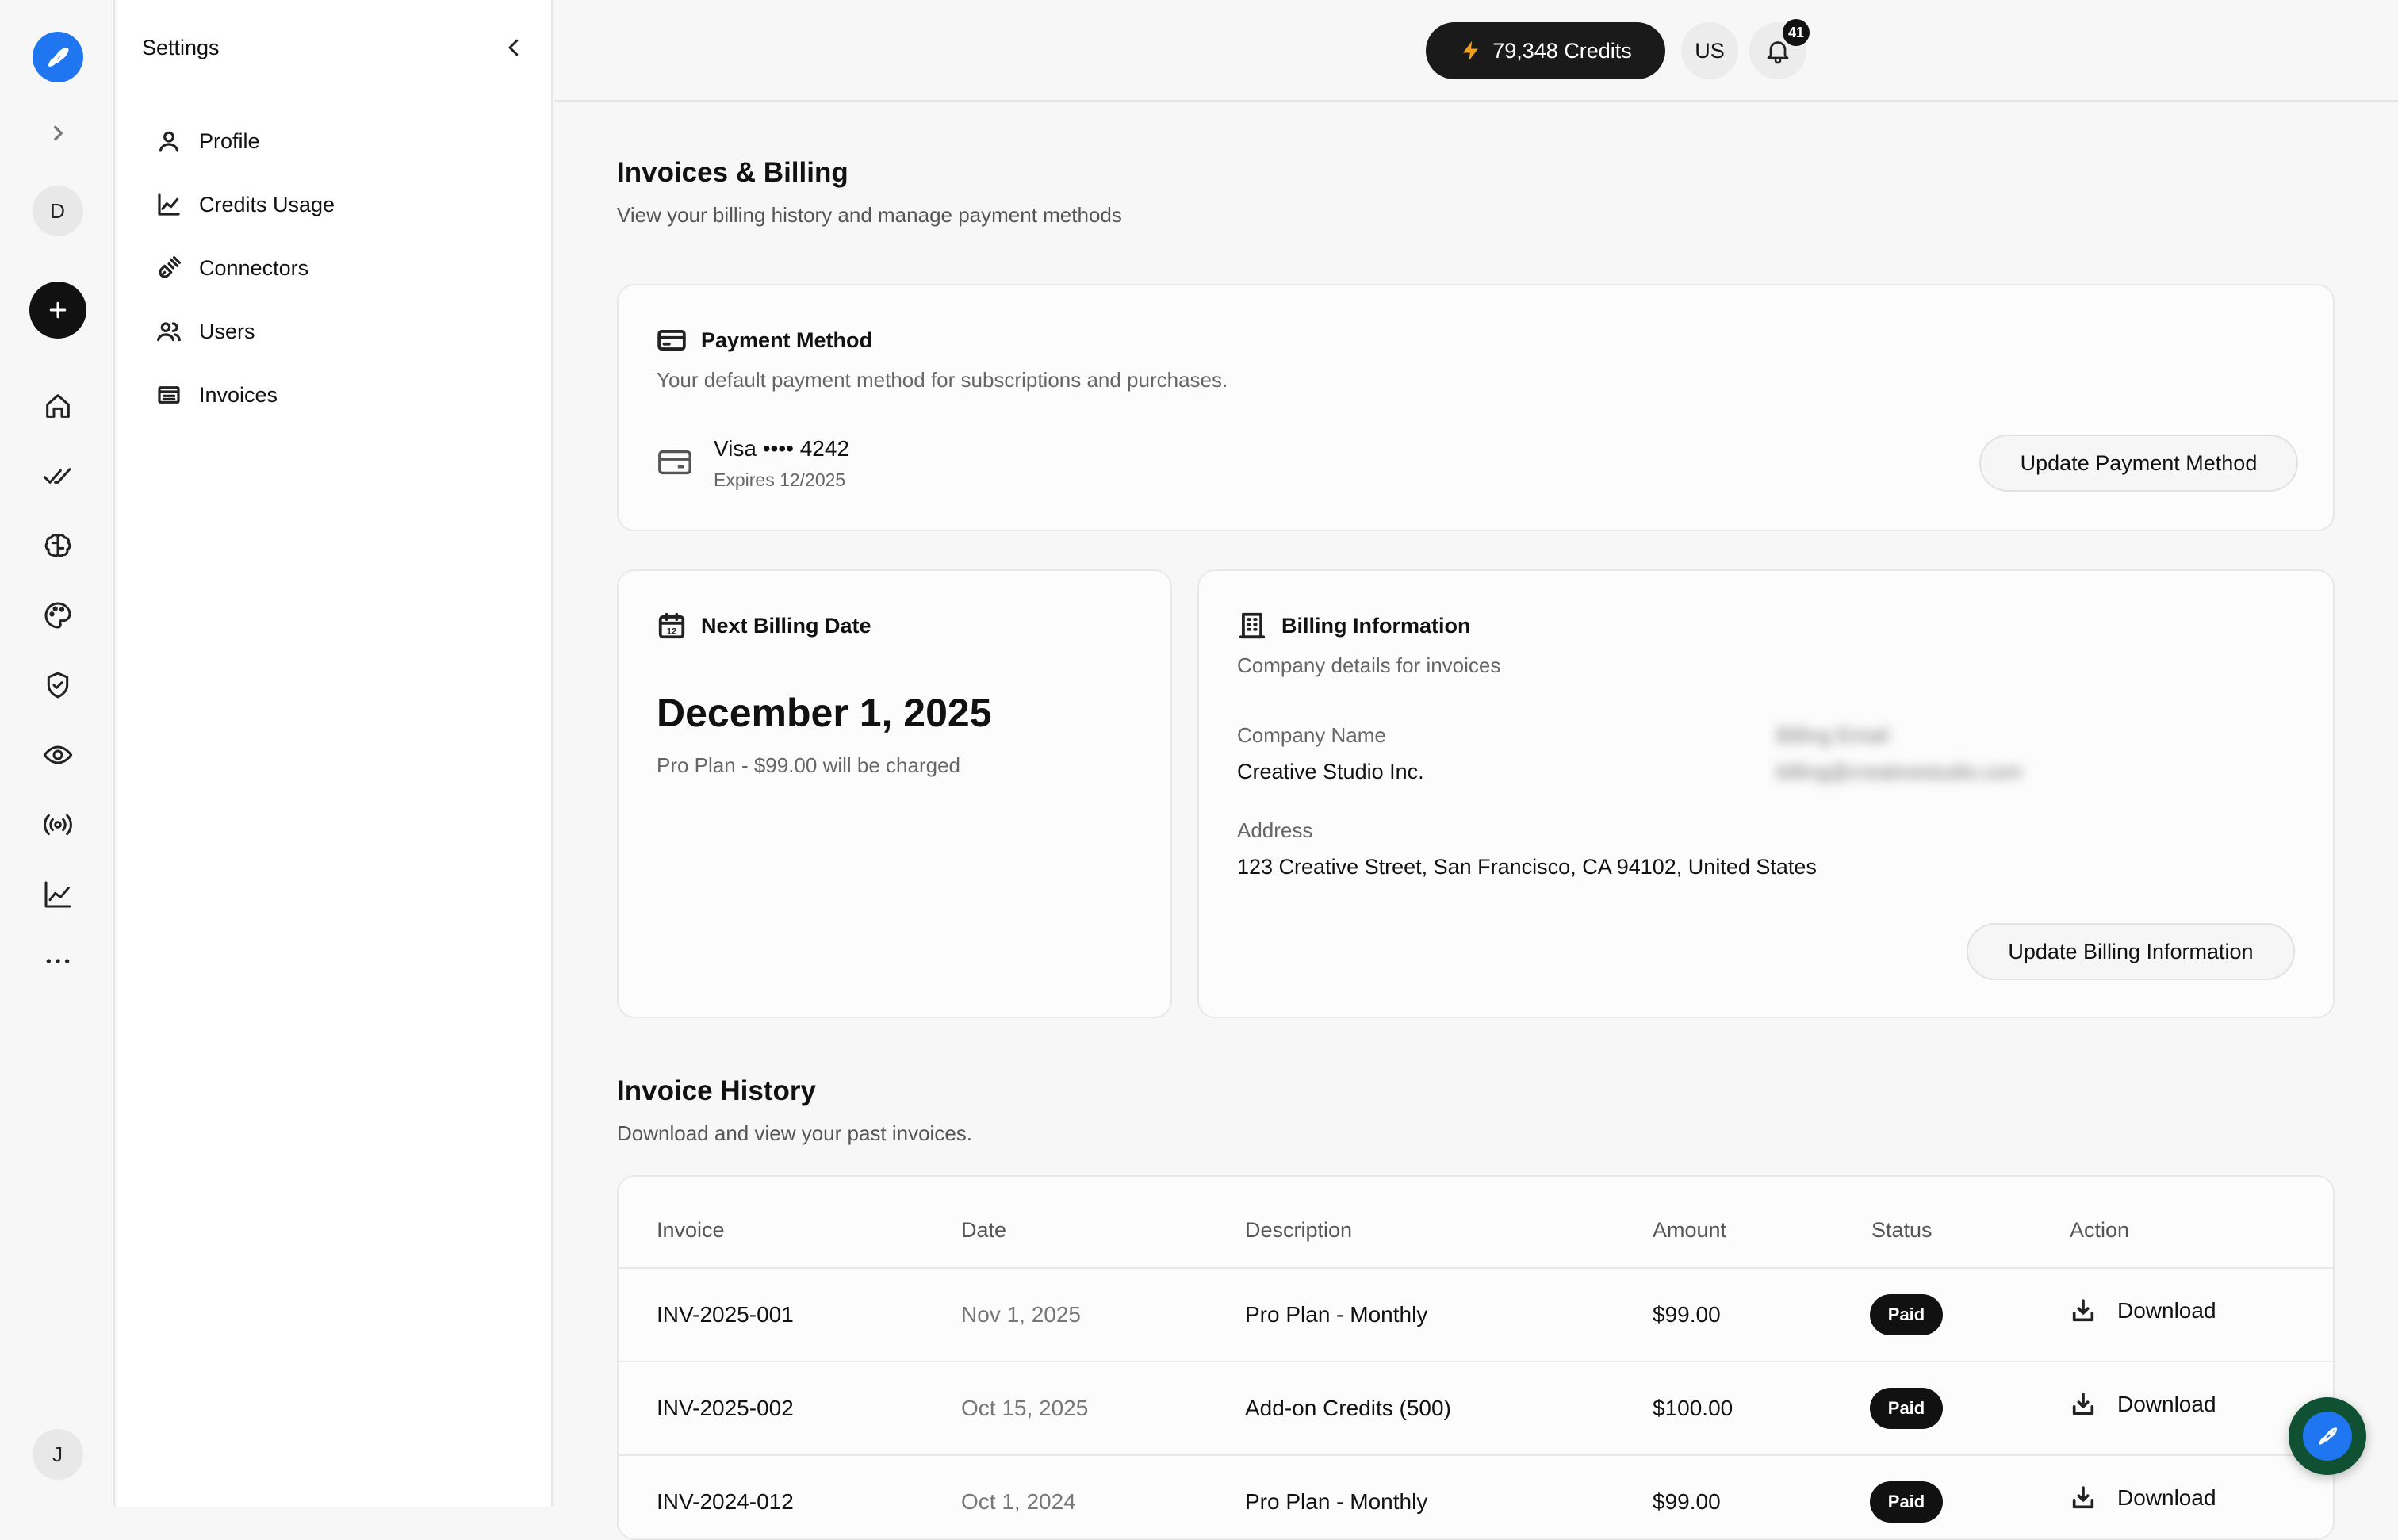 The height and width of the screenshot is (1540, 2398). I want to click on nav-broadcast, so click(58, 824).